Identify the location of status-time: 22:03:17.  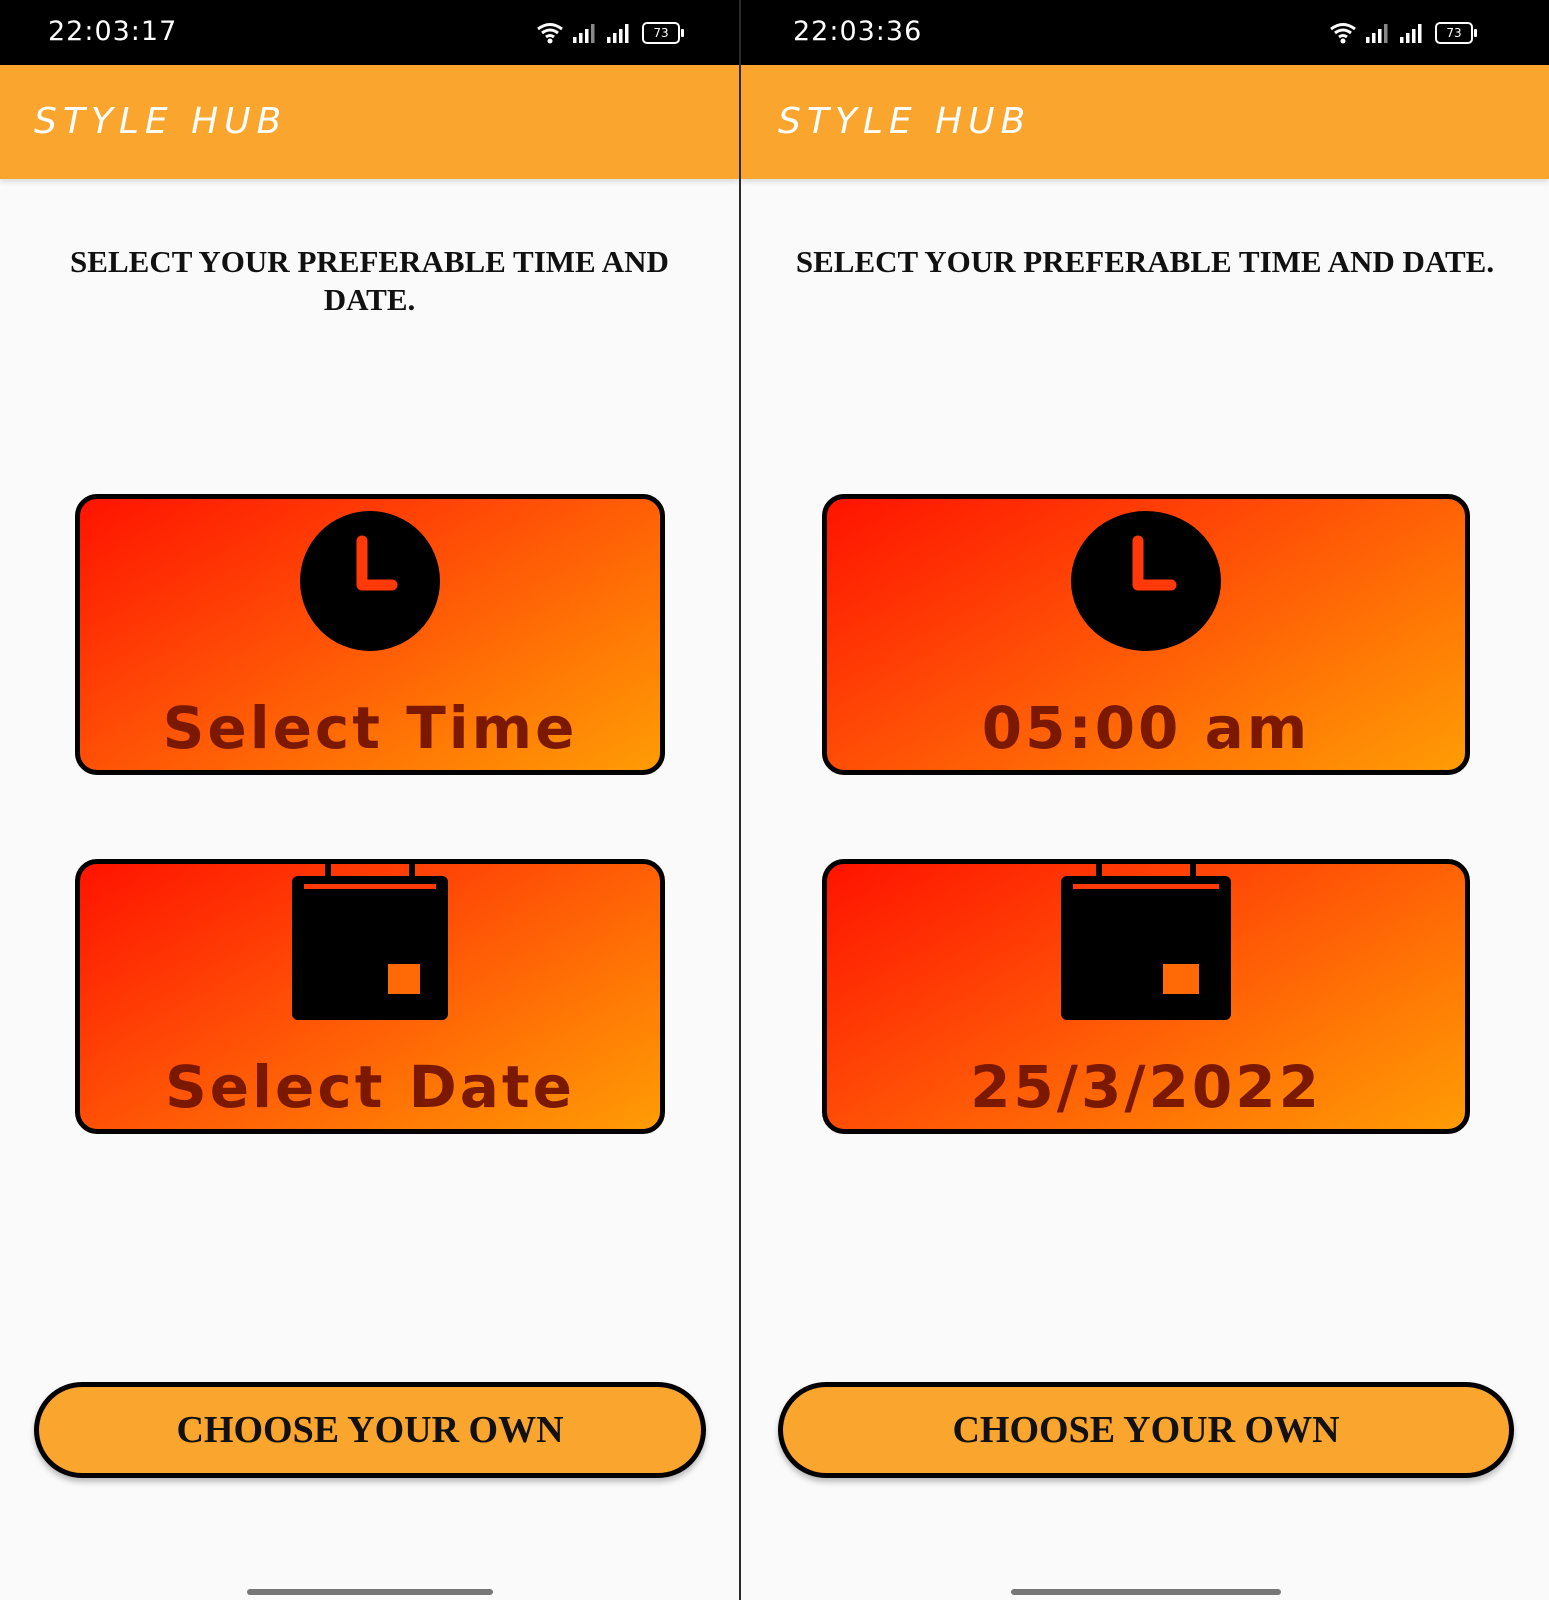
(113, 31).